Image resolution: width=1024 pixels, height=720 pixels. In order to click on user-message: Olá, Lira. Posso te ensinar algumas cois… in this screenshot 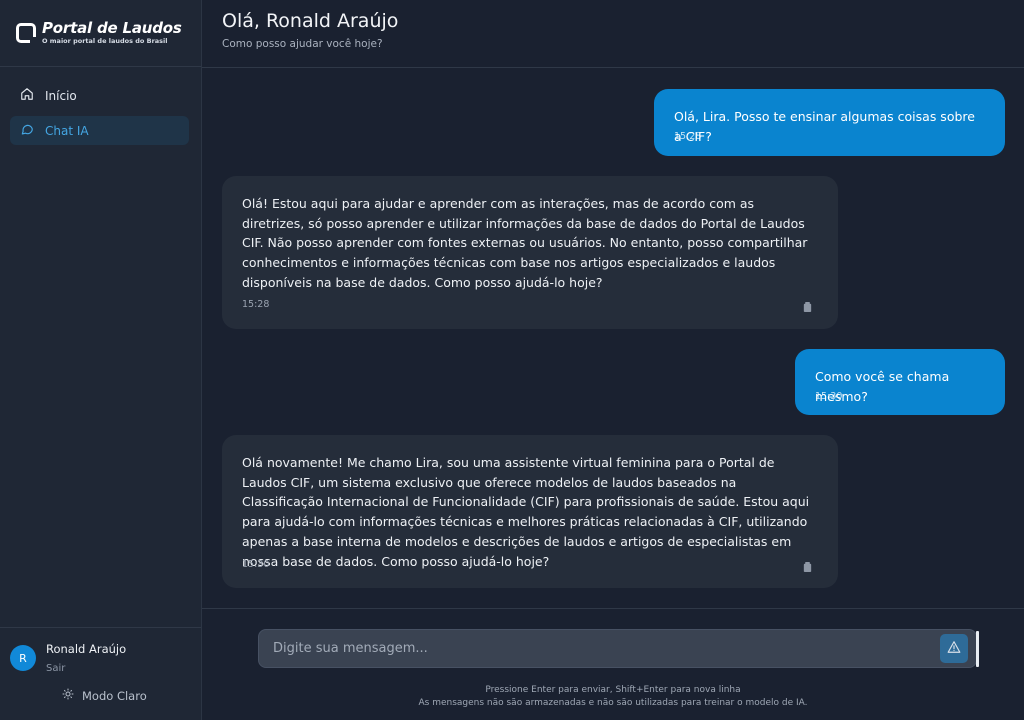, I will do `click(829, 122)`.